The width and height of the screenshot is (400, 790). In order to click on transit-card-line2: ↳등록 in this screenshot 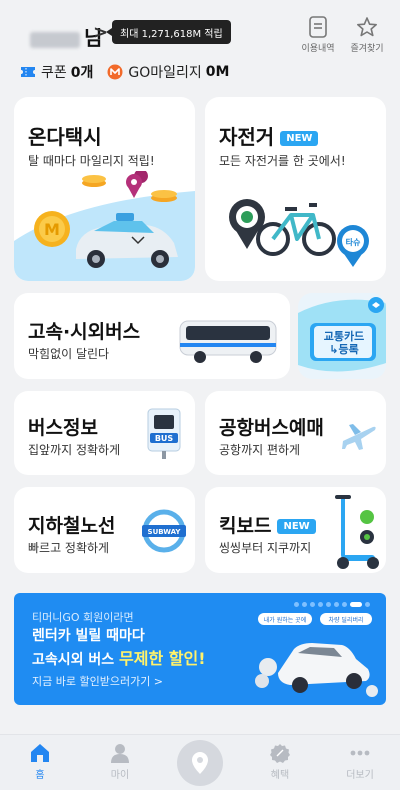, I will do `click(344, 349)`.